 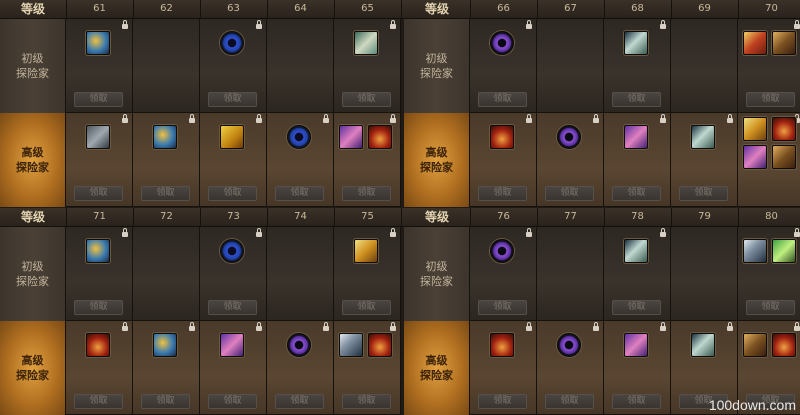 What do you see at coordinates (32, 152) in the screenshot?
I see `tier-label-line: 高级` at bounding box center [32, 152].